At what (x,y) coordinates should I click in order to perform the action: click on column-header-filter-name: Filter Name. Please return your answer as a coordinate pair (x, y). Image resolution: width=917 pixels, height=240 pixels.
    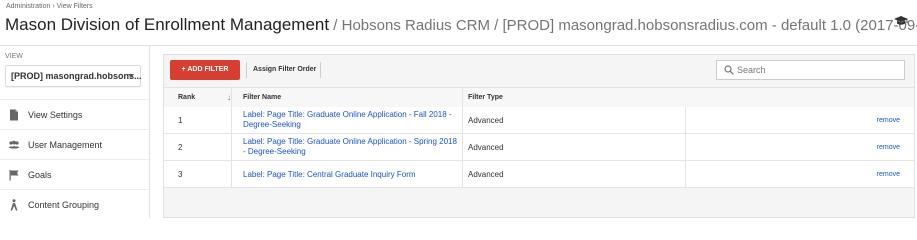
    Looking at the image, I should click on (262, 97).